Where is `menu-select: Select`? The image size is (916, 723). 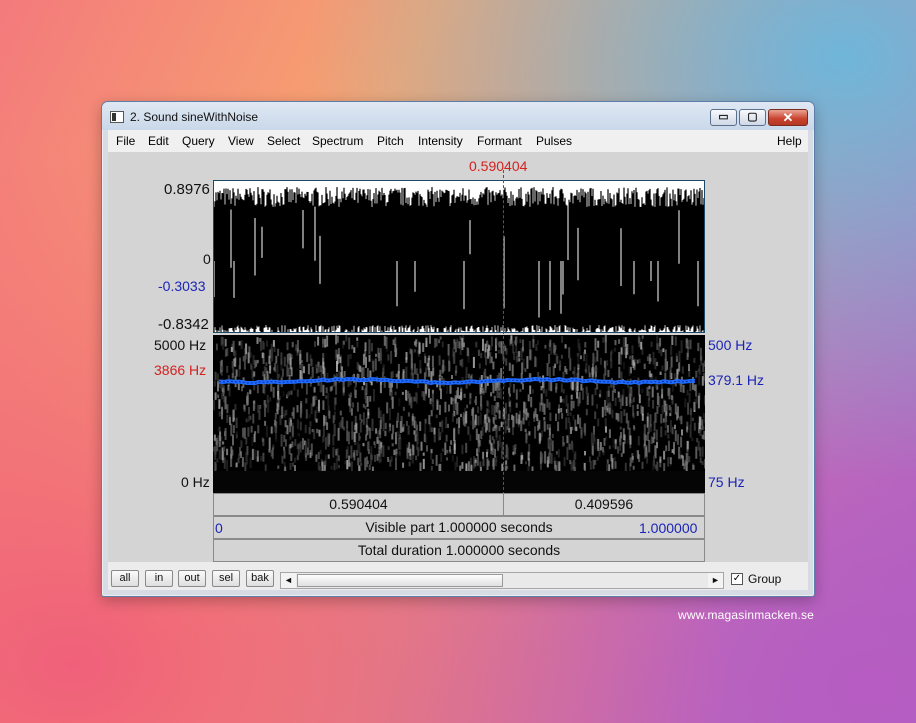 menu-select: Select is located at coordinates (283, 141).